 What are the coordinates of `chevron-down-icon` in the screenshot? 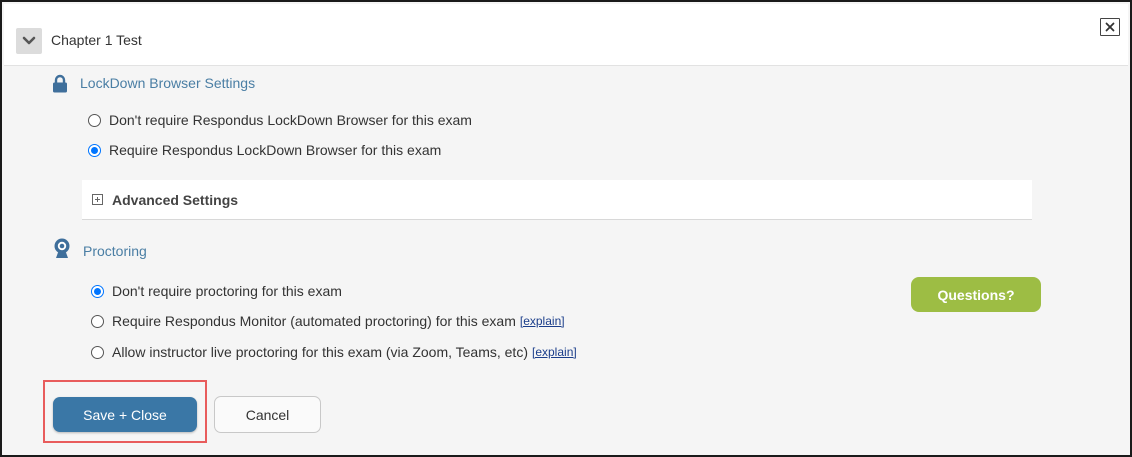 It's located at (29, 40).